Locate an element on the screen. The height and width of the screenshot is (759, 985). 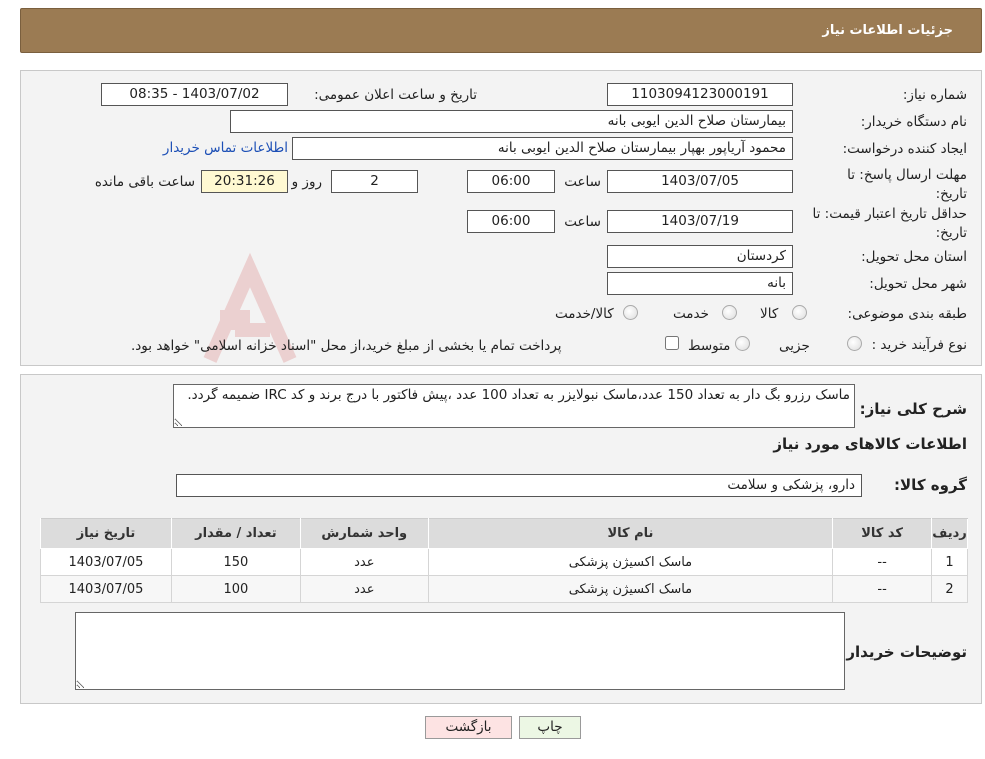
deadline-date-field: 1403/07/05 is located at coordinates (700, 181).